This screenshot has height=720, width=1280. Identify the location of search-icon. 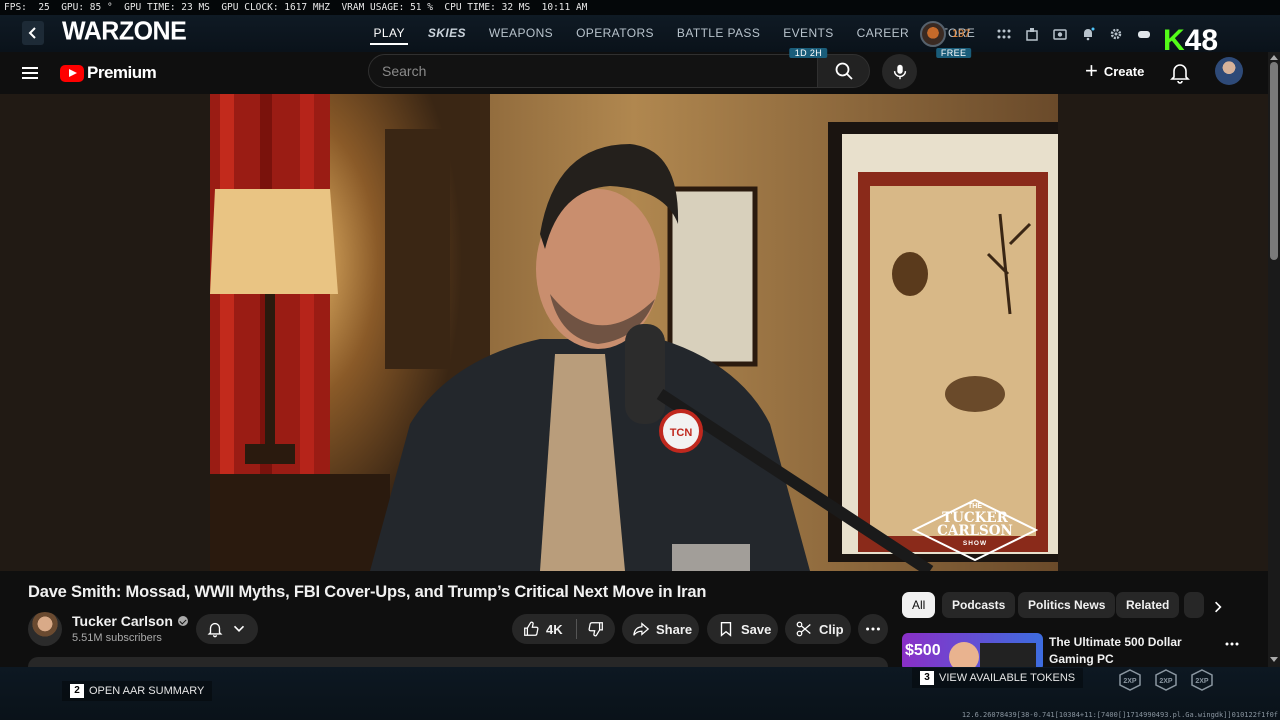
(844, 71).